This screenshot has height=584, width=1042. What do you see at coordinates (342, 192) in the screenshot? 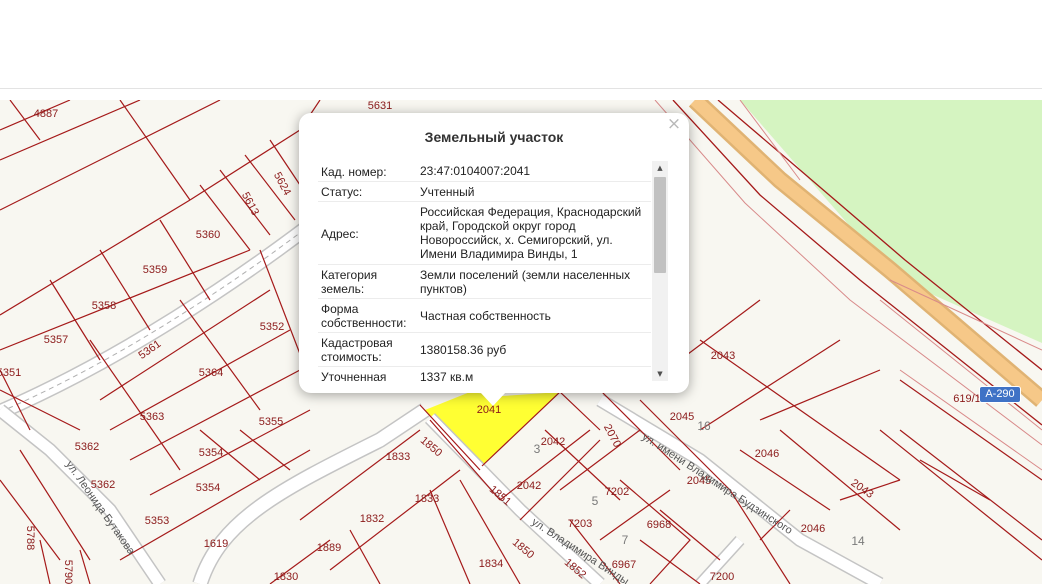
I see `info-label: Статус:` at bounding box center [342, 192].